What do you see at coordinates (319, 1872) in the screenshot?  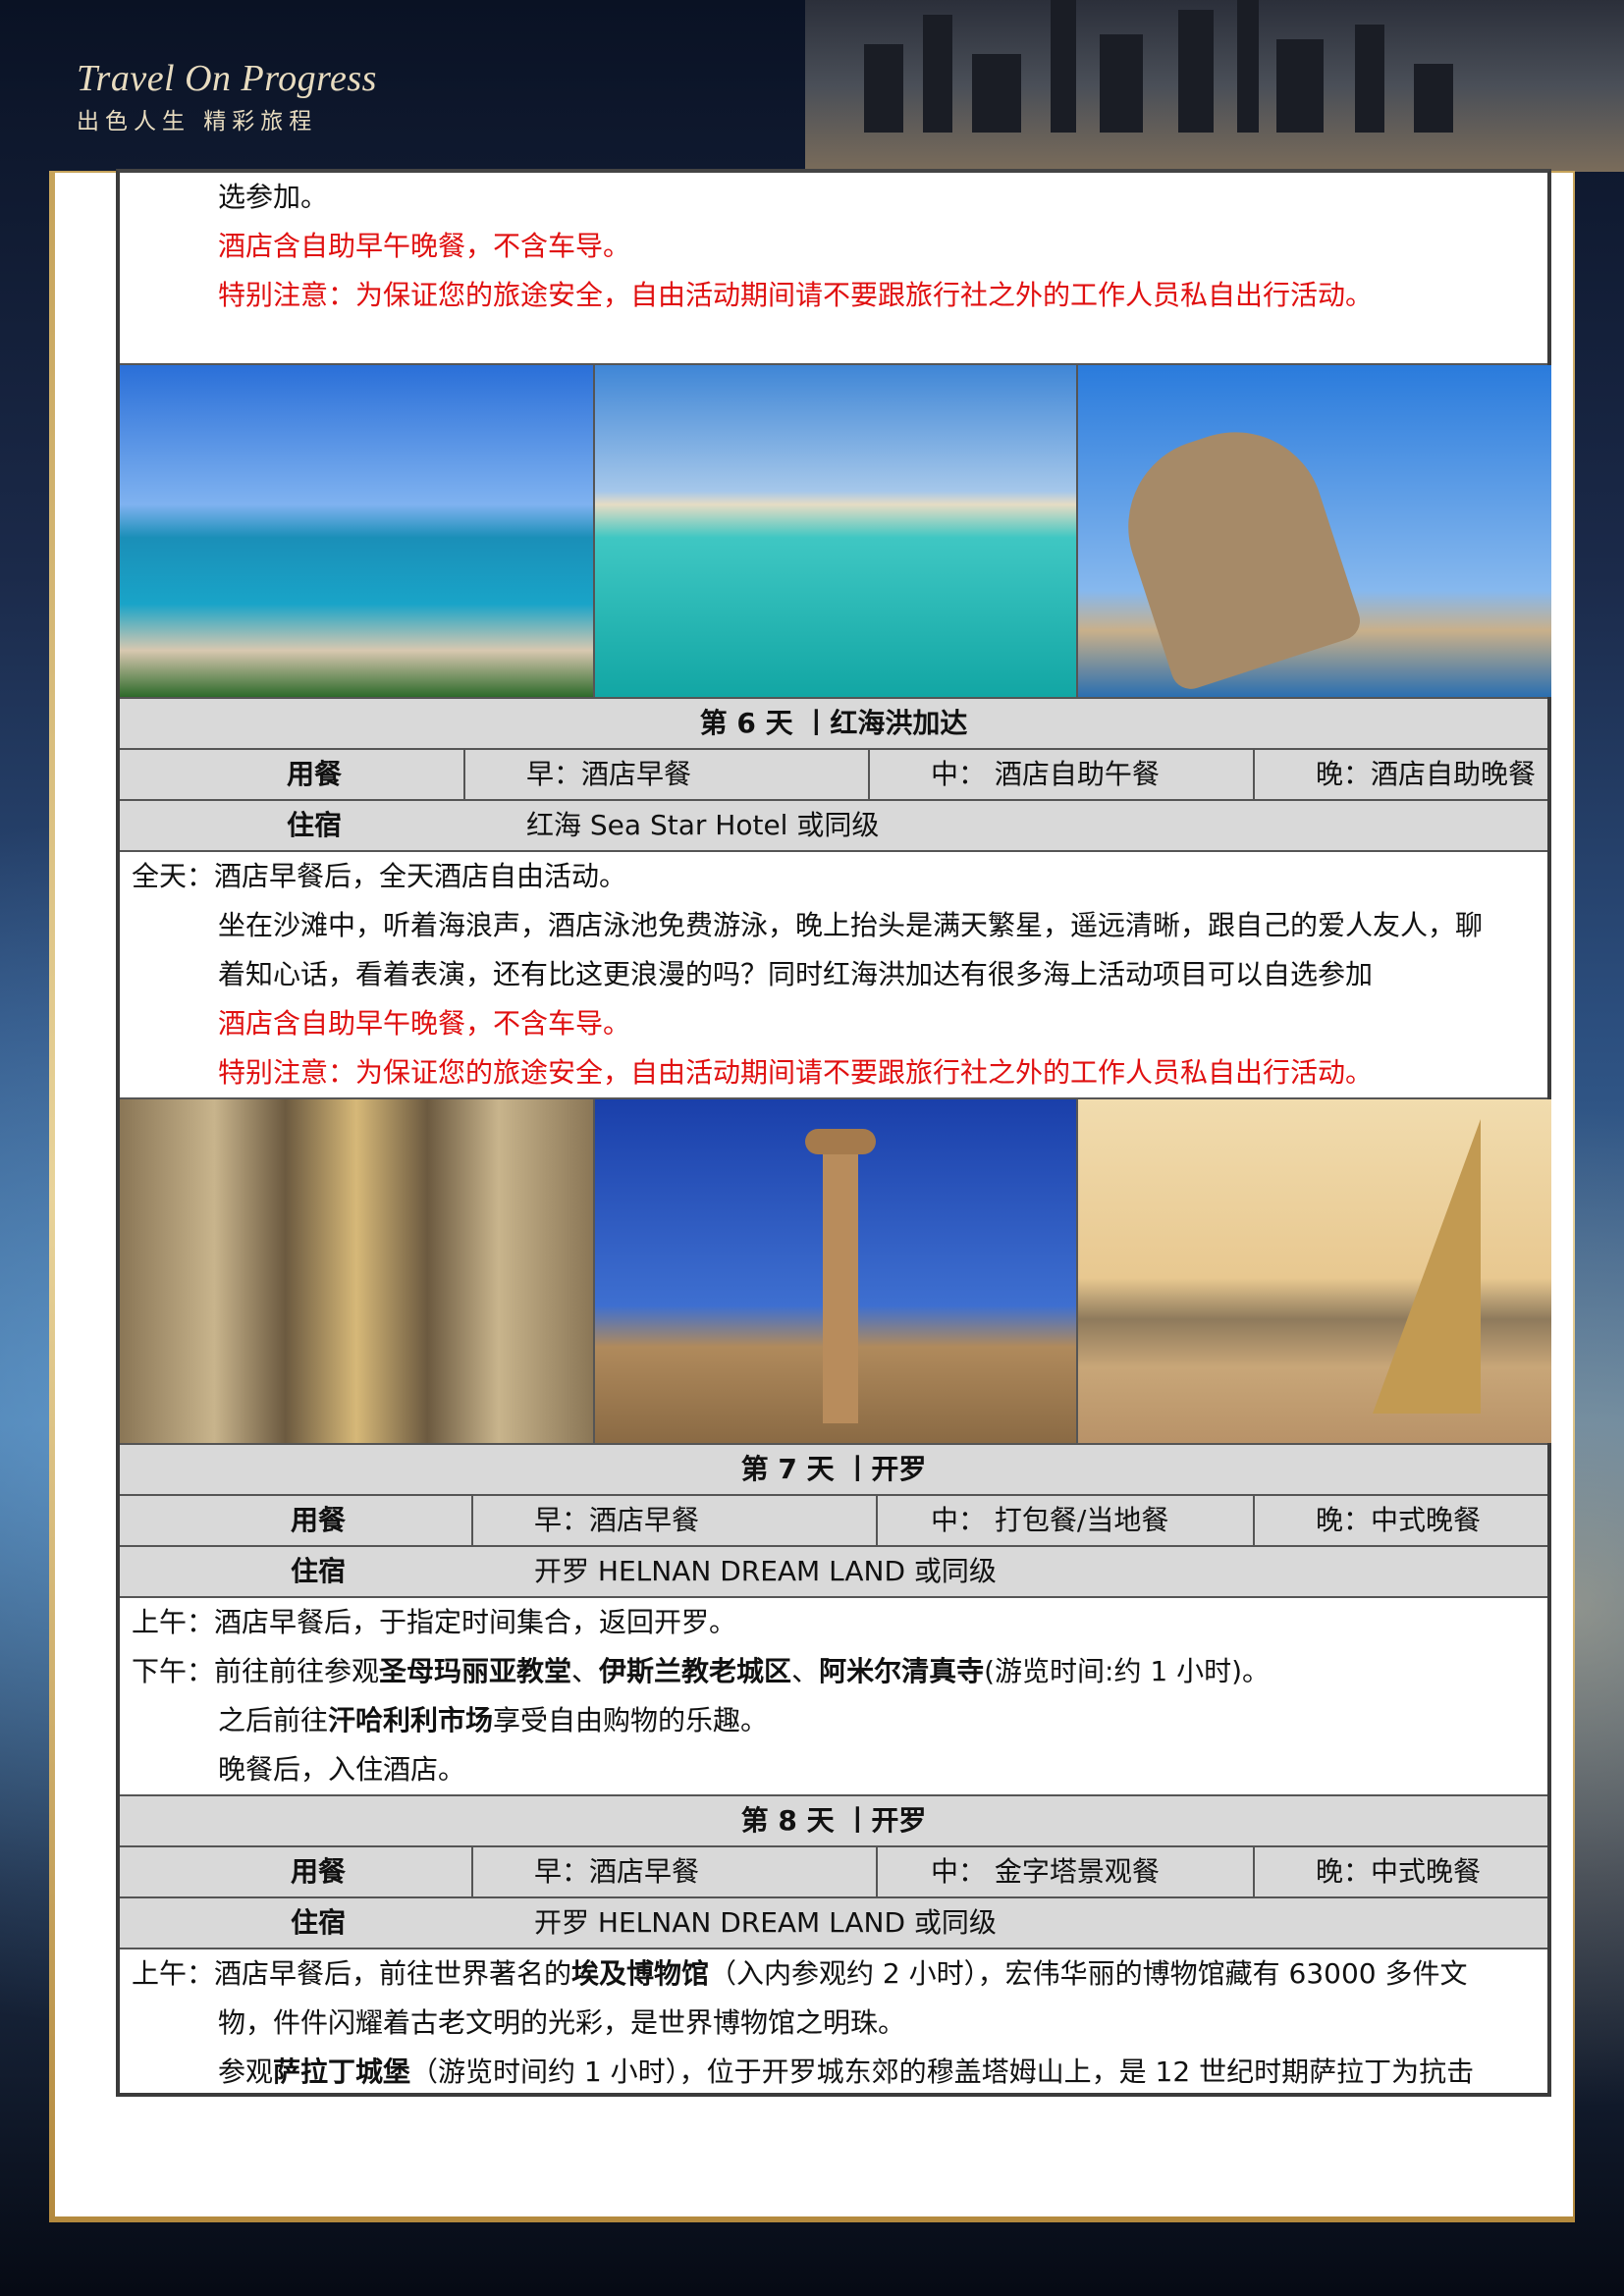 I see `day8-meals-label: 用餐` at bounding box center [319, 1872].